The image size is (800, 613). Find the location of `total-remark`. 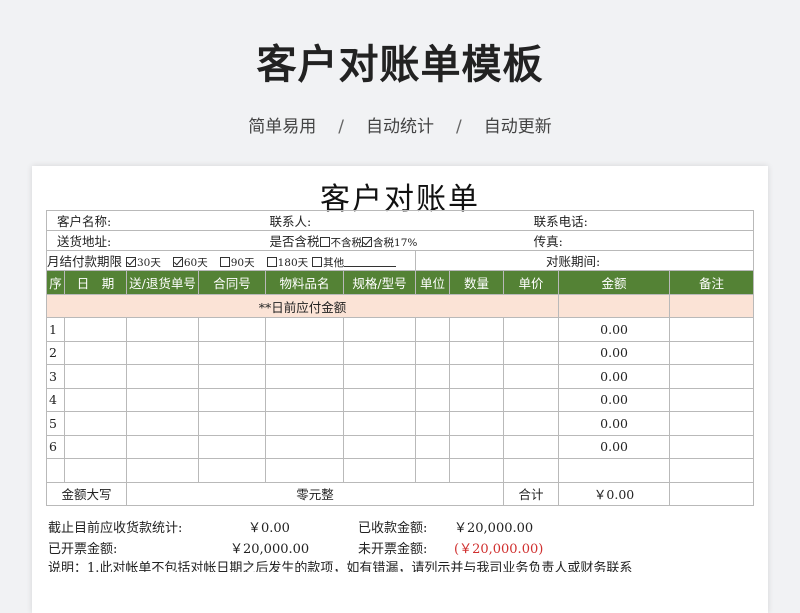

total-remark is located at coordinates (712, 493).